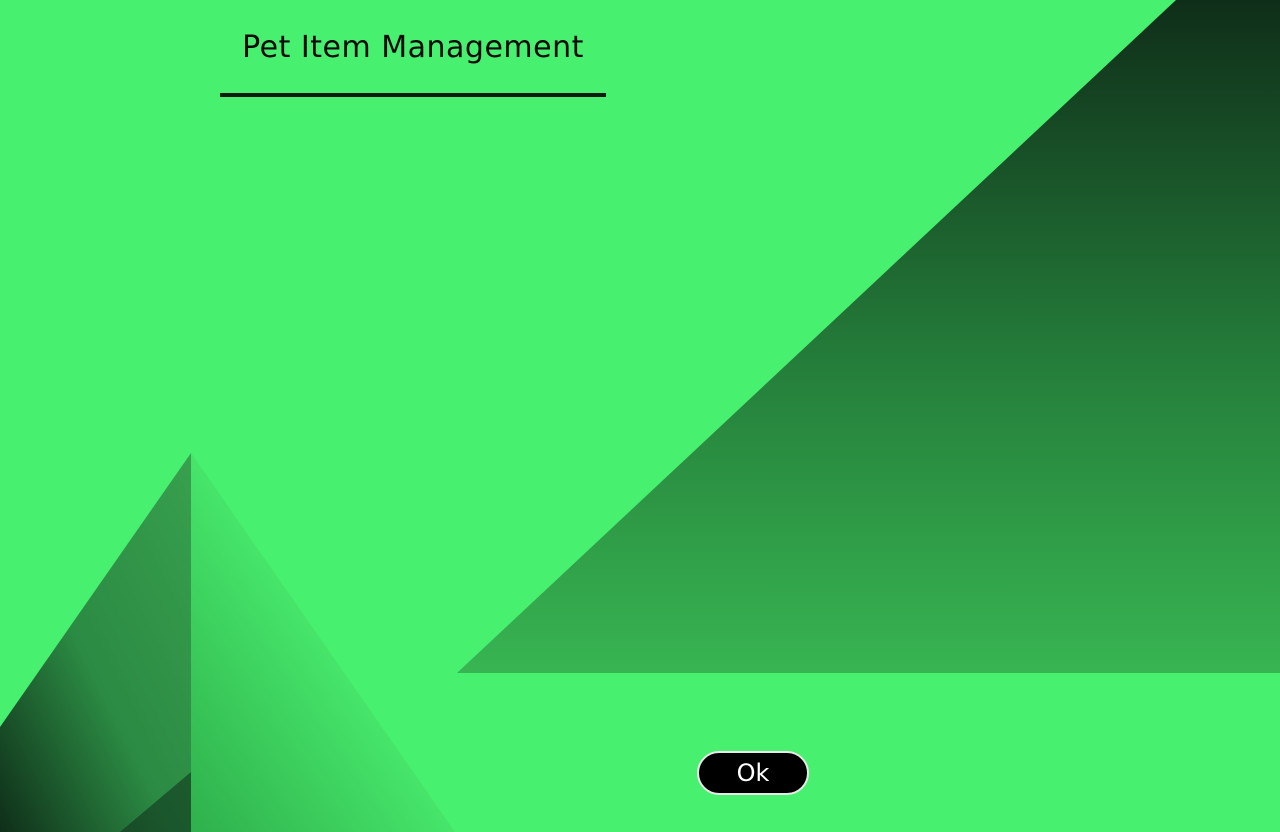  Describe the element at coordinates (155, 802) in the screenshot. I see `left-triangle-shadow` at that location.